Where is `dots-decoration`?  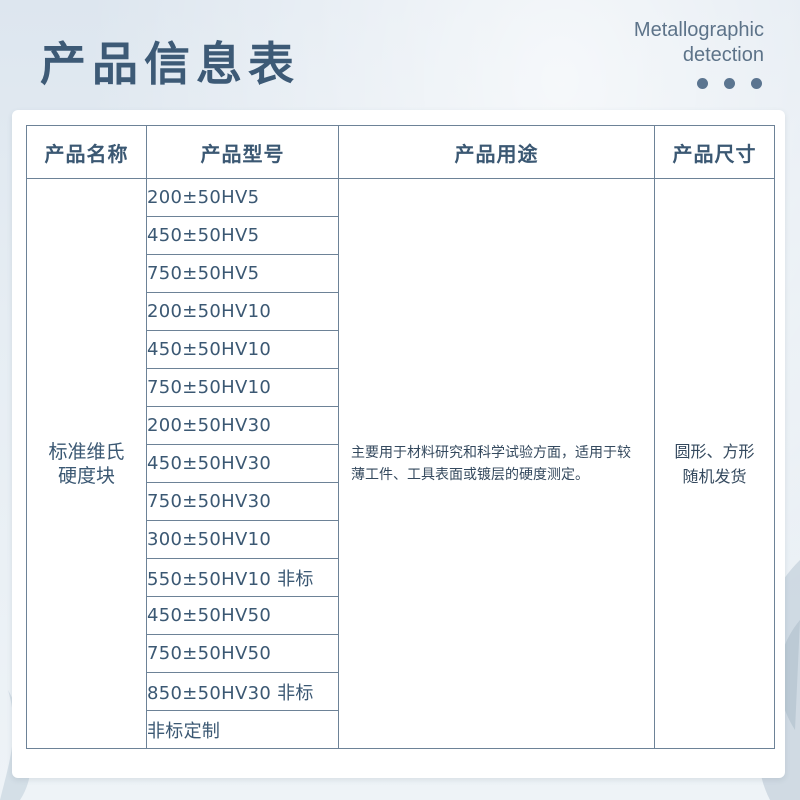
dots-decoration is located at coordinates (729, 83).